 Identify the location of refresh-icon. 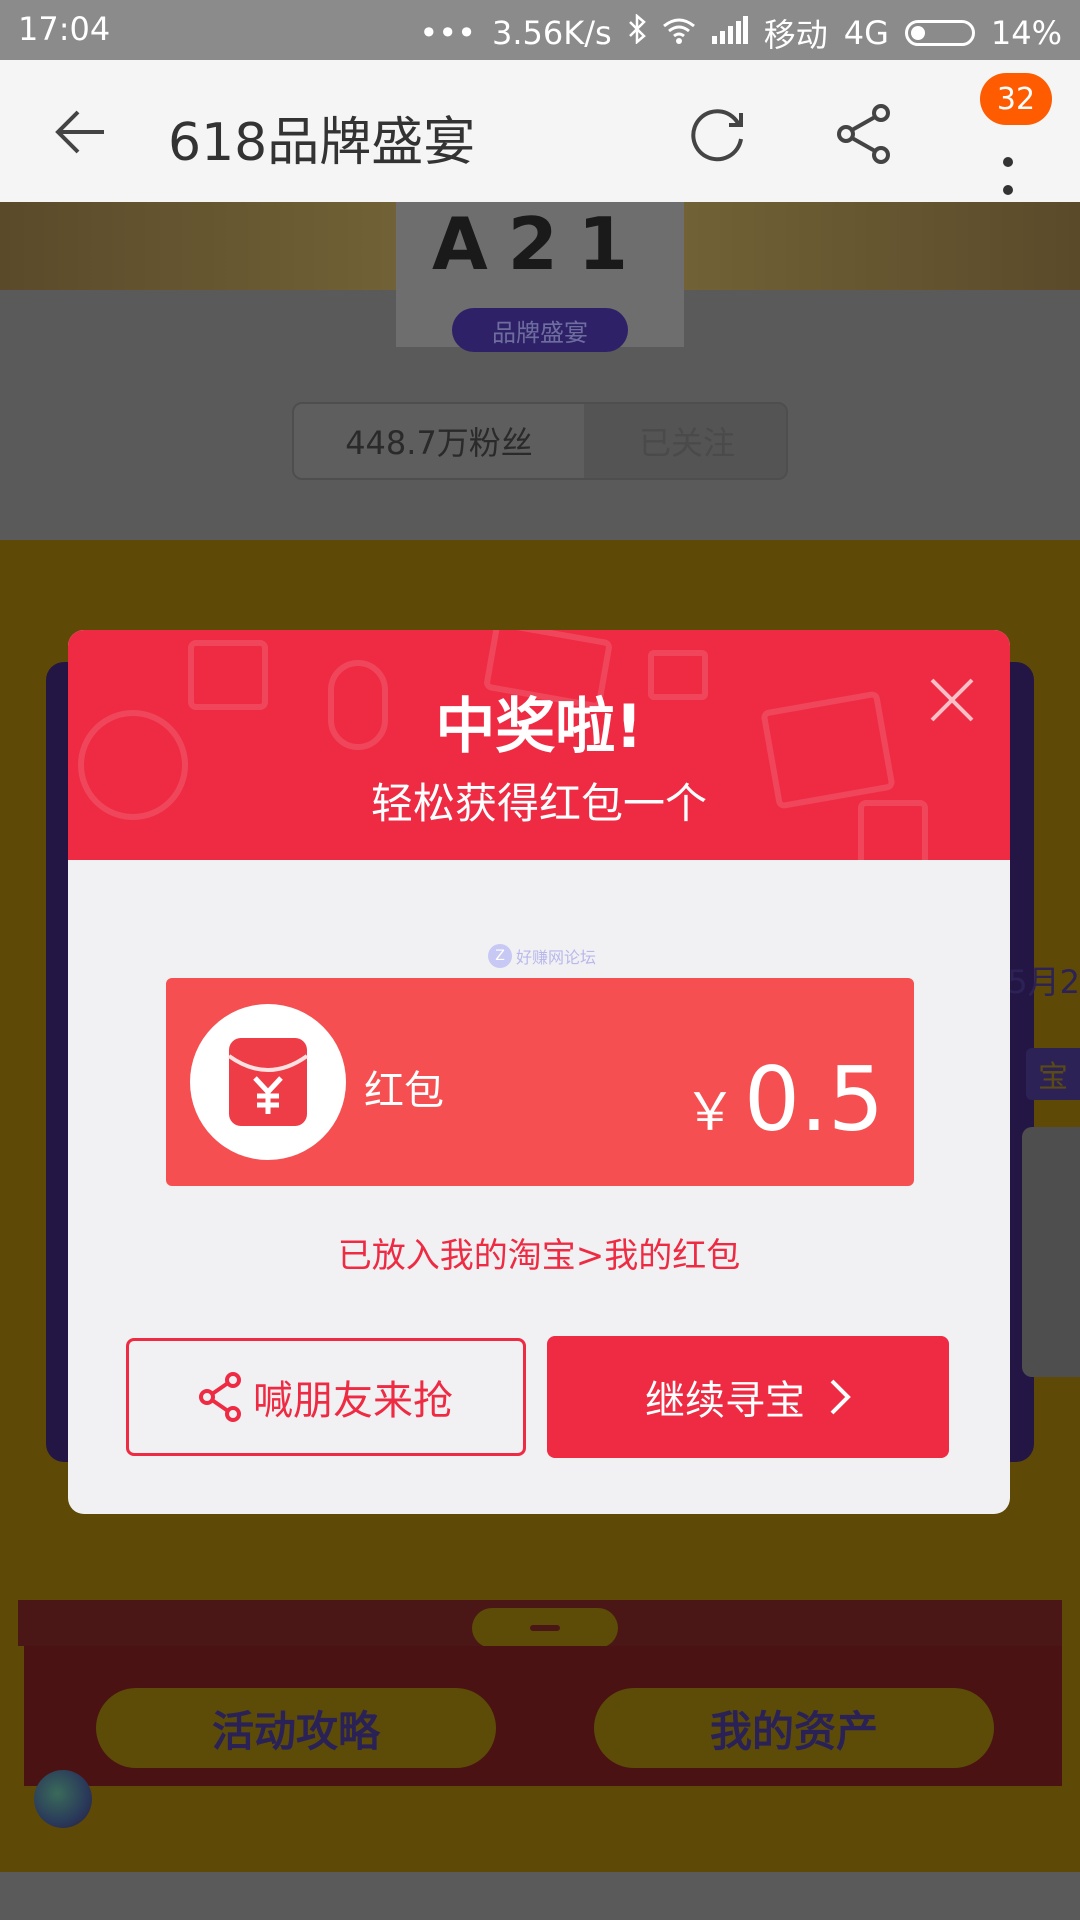
(718, 134).